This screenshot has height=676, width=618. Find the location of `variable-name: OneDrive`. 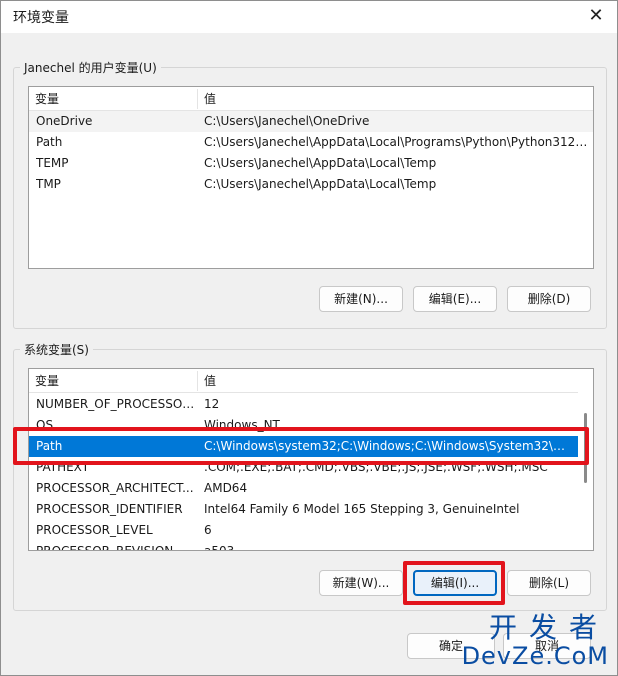

variable-name: OneDrive is located at coordinates (64, 121).